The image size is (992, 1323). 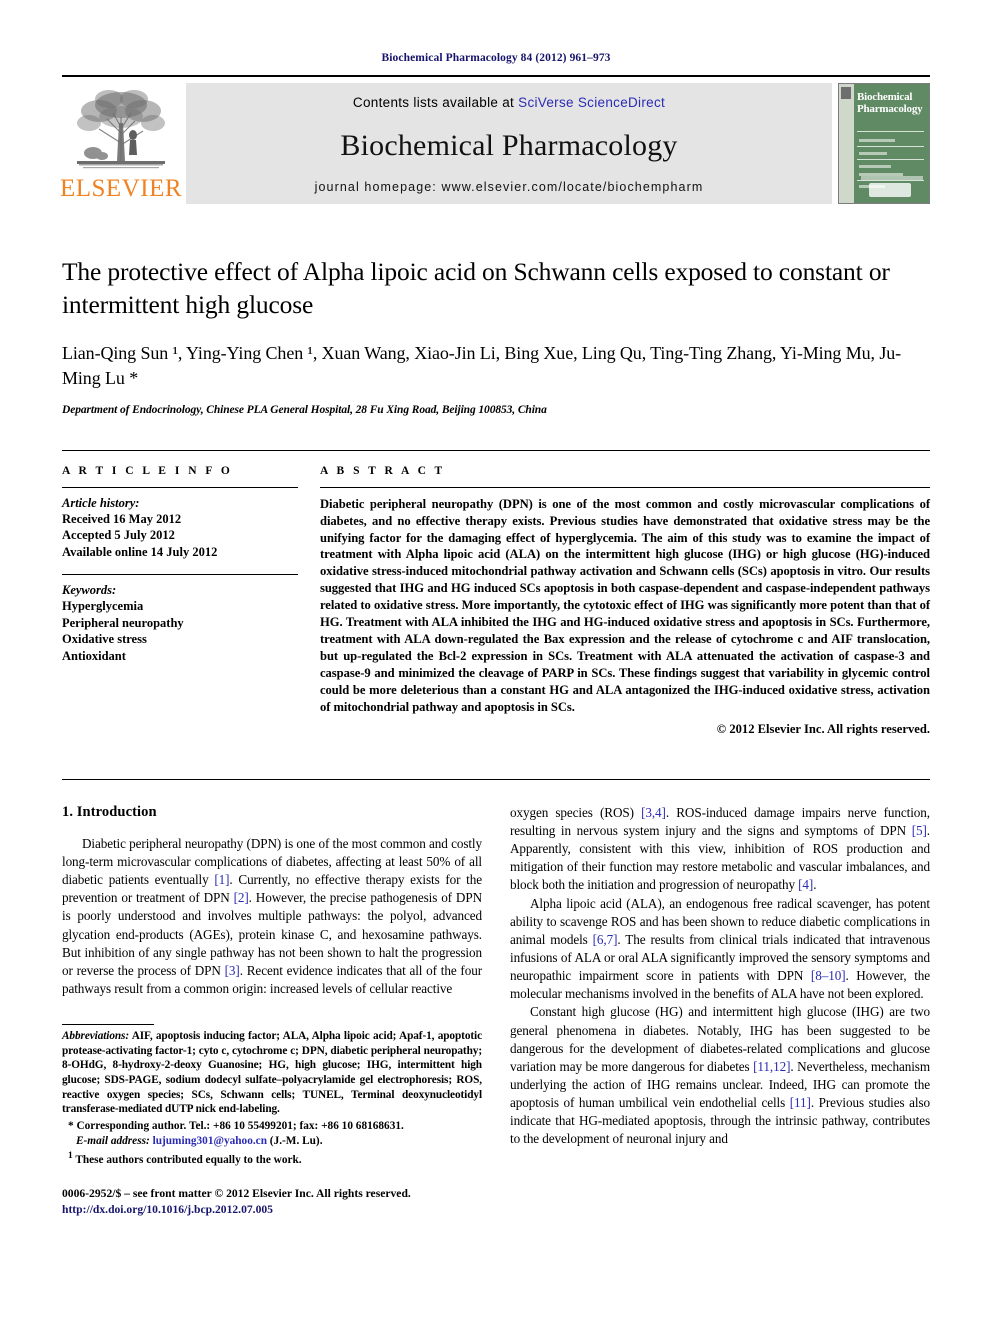 I want to click on elsevier-wordmark: ELSEVIER, so click(x=121, y=188).